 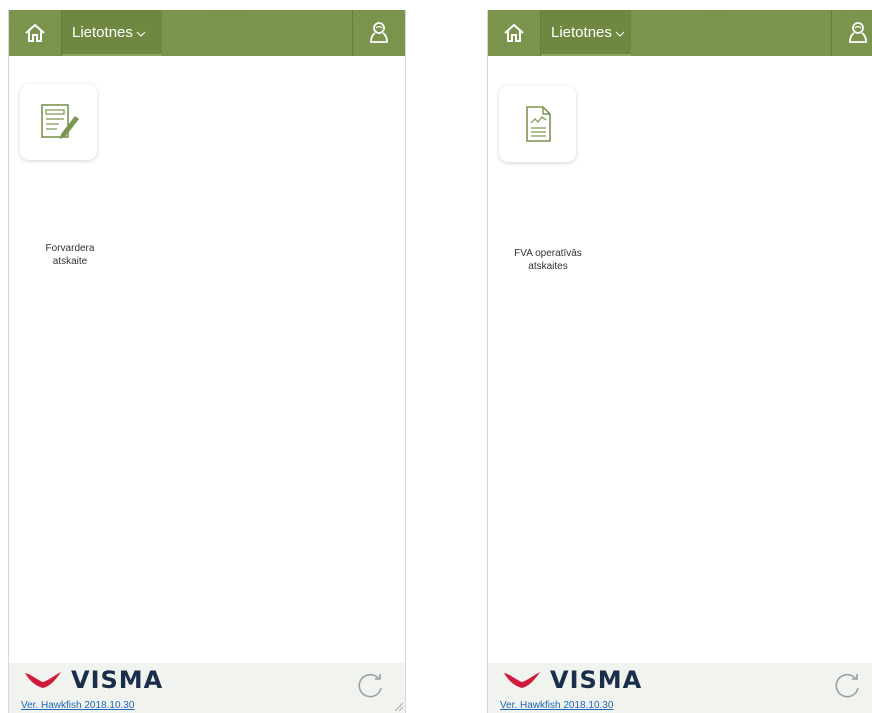 What do you see at coordinates (59, 121) in the screenshot?
I see `report-edit-icon` at bounding box center [59, 121].